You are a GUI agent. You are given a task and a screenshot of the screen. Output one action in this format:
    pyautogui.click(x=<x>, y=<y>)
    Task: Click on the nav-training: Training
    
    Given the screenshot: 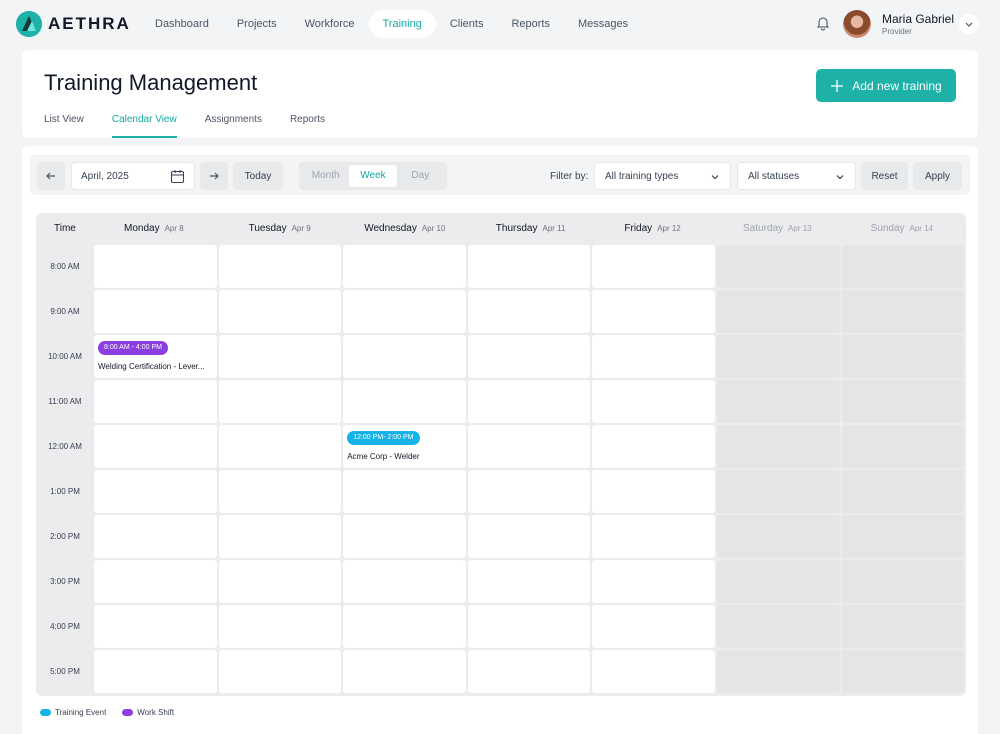 What is the action you would take?
    pyautogui.click(x=402, y=24)
    